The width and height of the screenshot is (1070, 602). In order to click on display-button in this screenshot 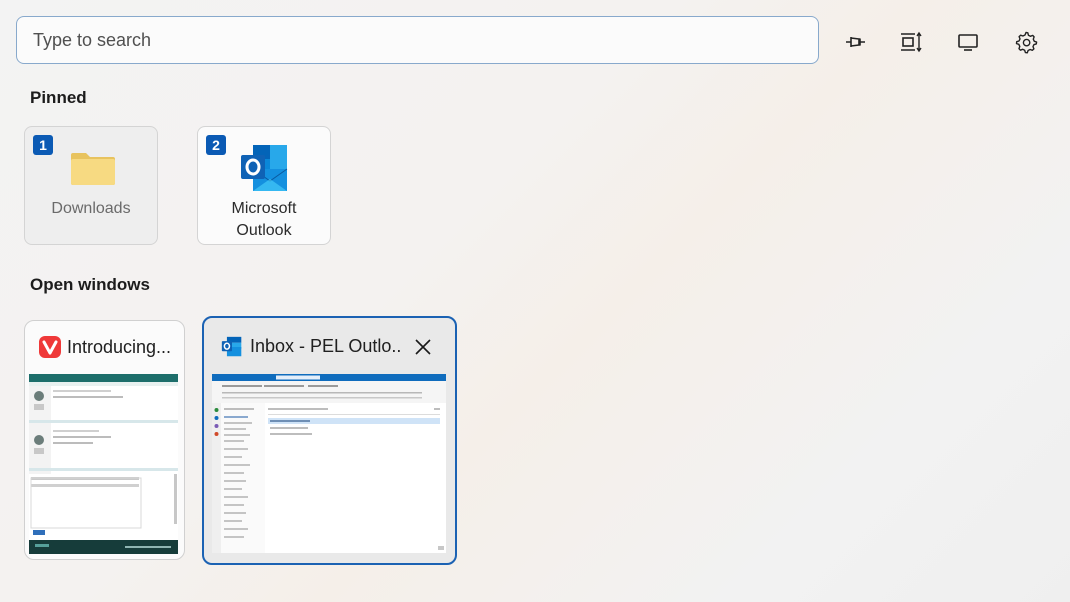, I will do `click(968, 42)`.